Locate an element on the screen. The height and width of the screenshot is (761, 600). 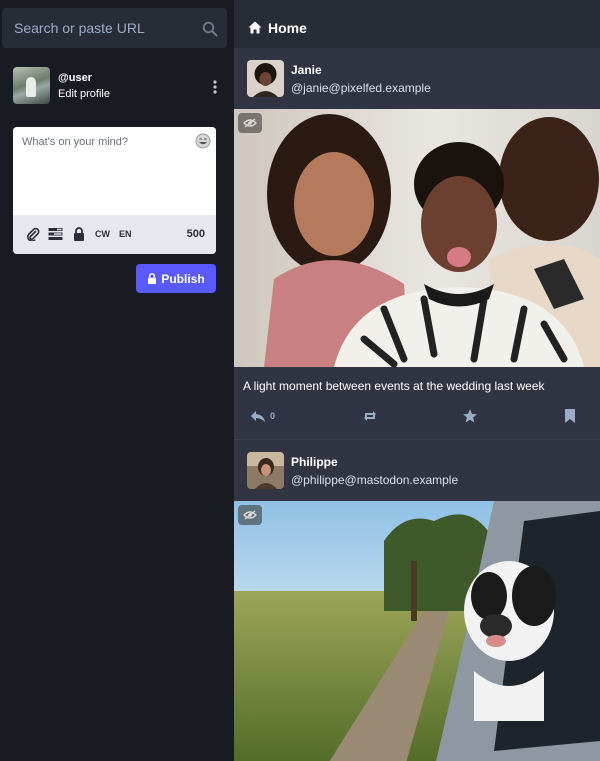
compose-form: CW EN 500 is located at coordinates (114, 190).